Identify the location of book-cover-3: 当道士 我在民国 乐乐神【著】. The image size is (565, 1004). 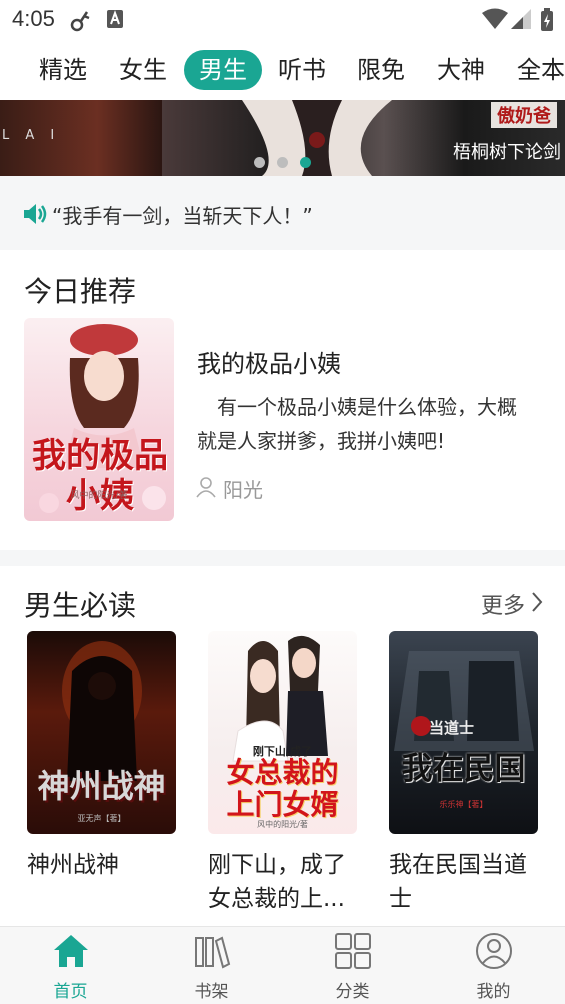
(463, 732).